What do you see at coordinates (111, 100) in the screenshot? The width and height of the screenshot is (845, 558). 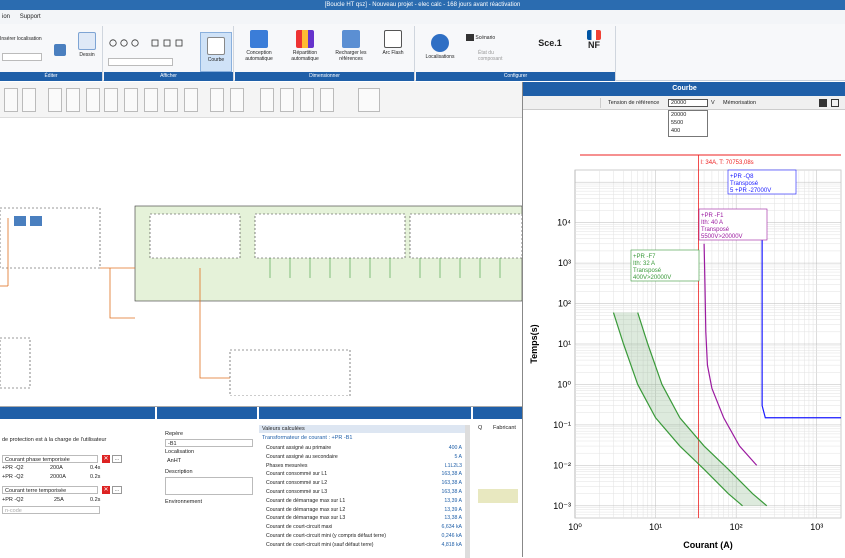 I see `symbol-fuse` at bounding box center [111, 100].